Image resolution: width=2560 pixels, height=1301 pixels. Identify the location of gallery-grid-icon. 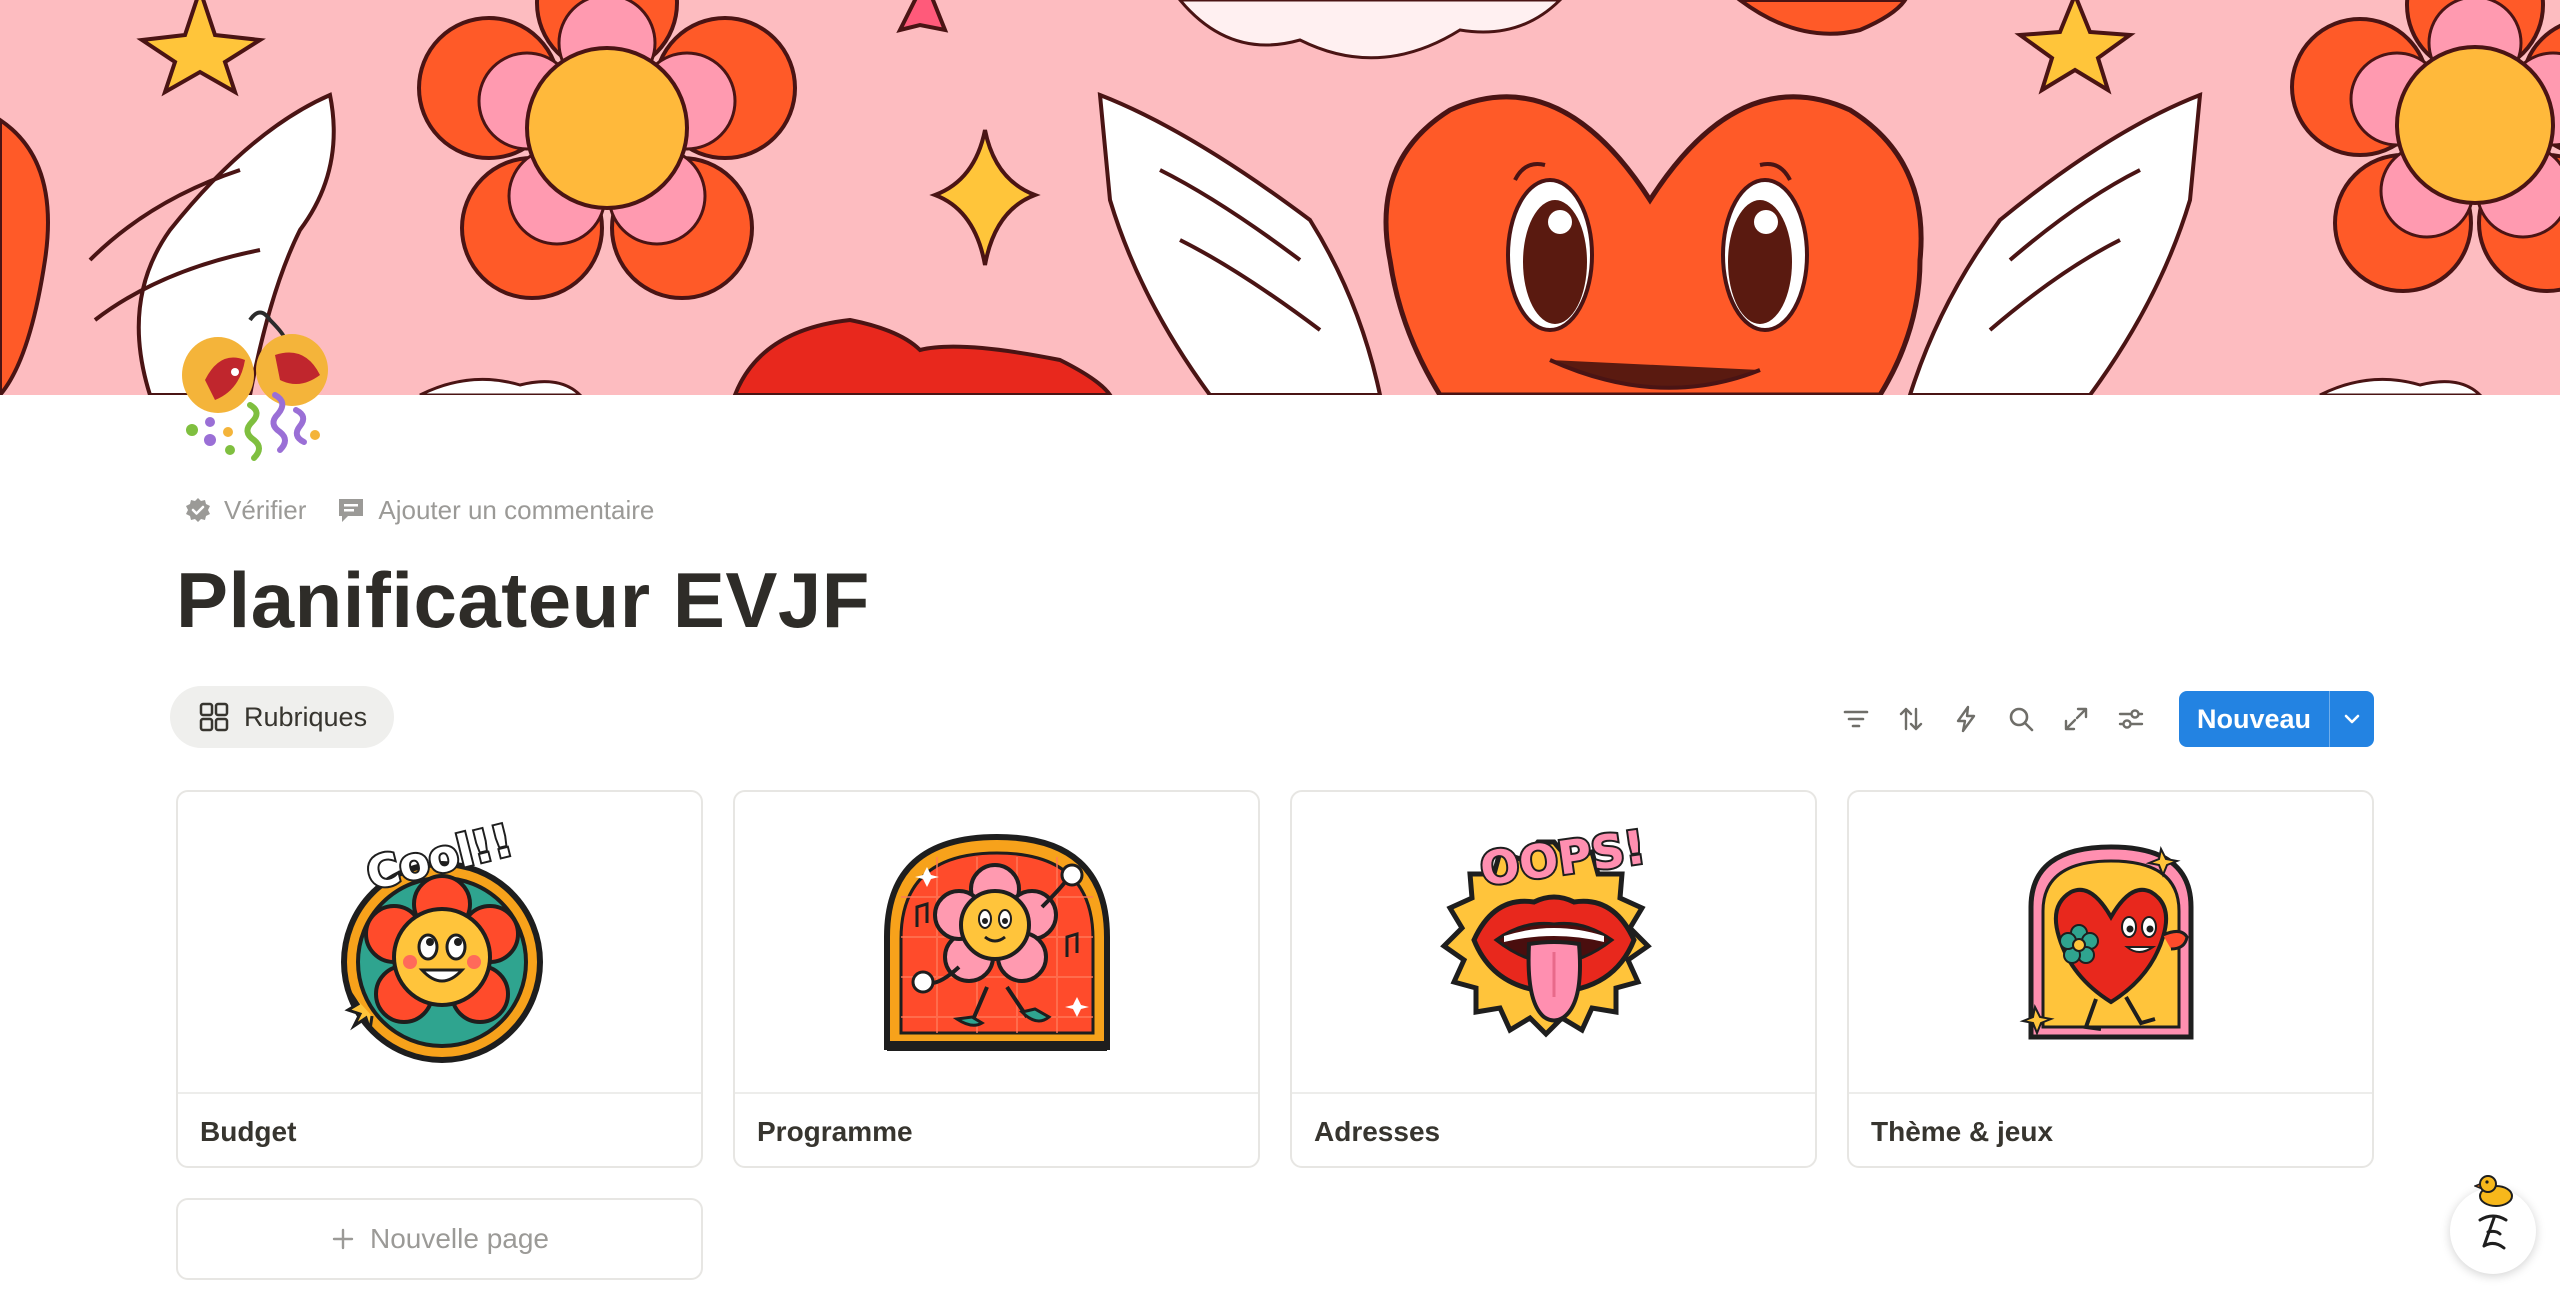
(214, 717).